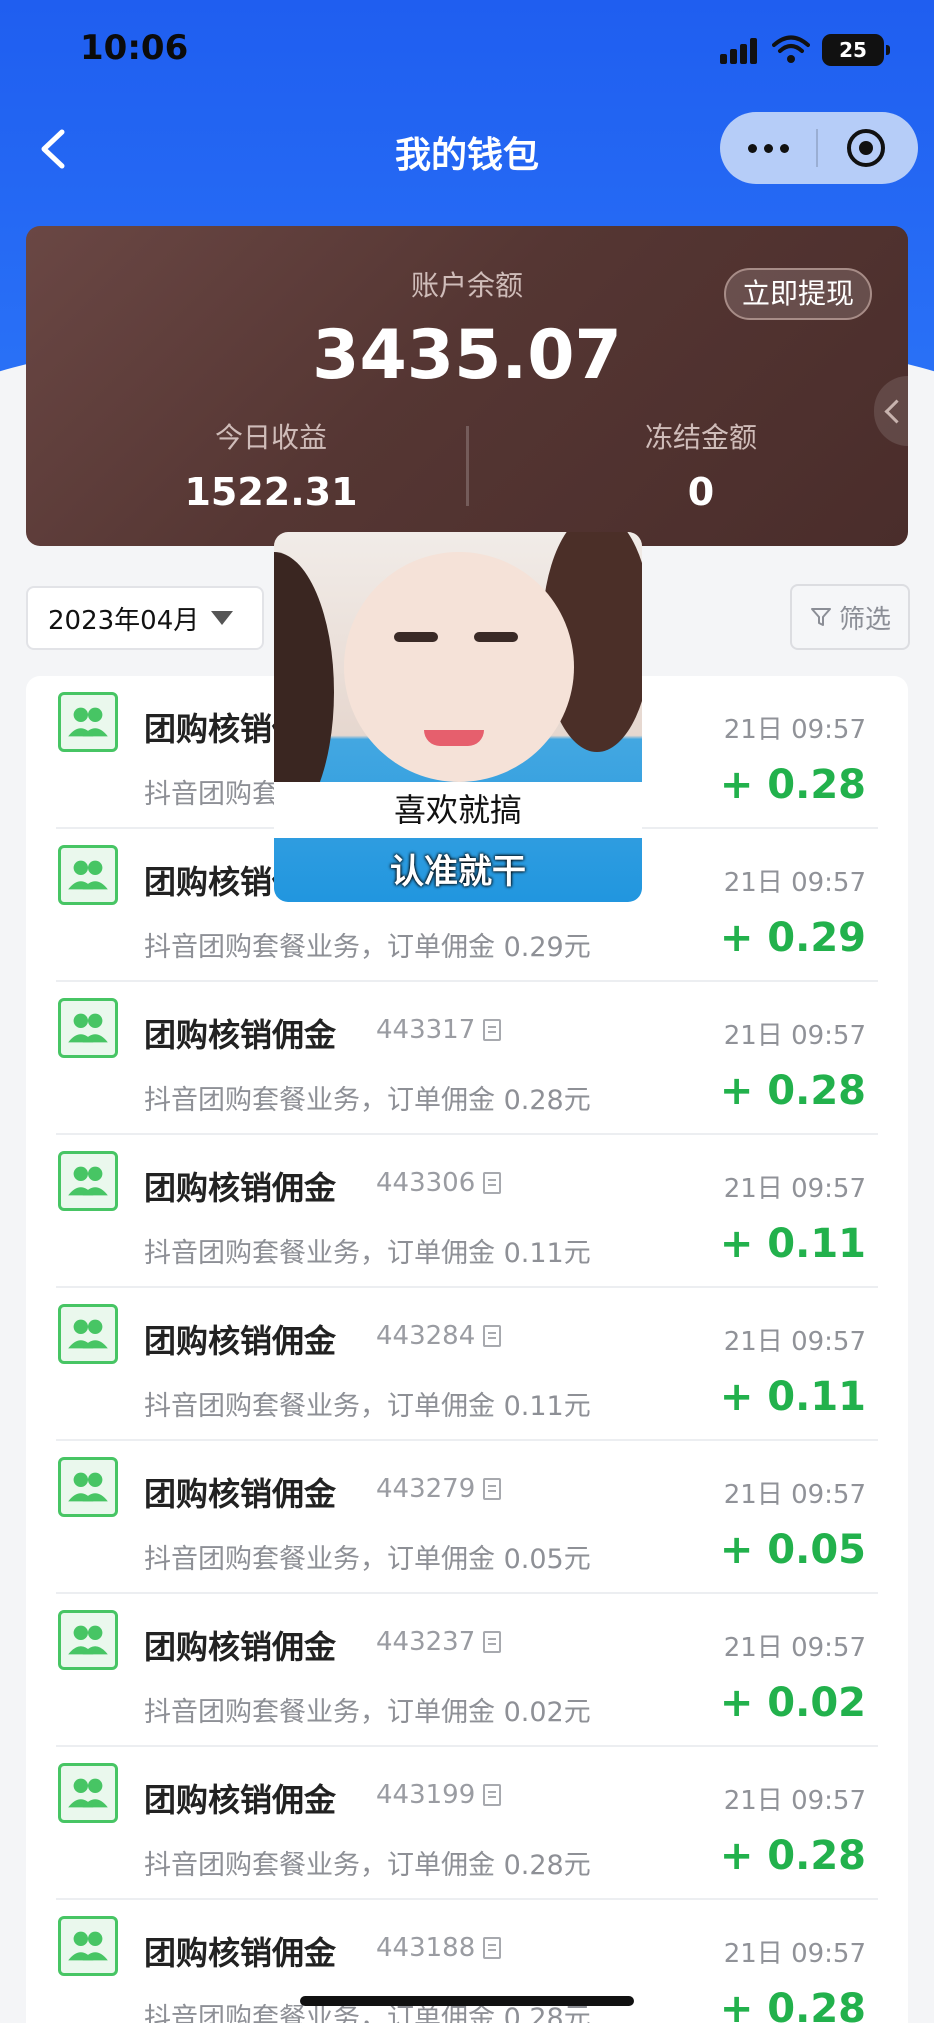 The height and width of the screenshot is (2023, 934). I want to click on caret-down-icon, so click(222, 618).